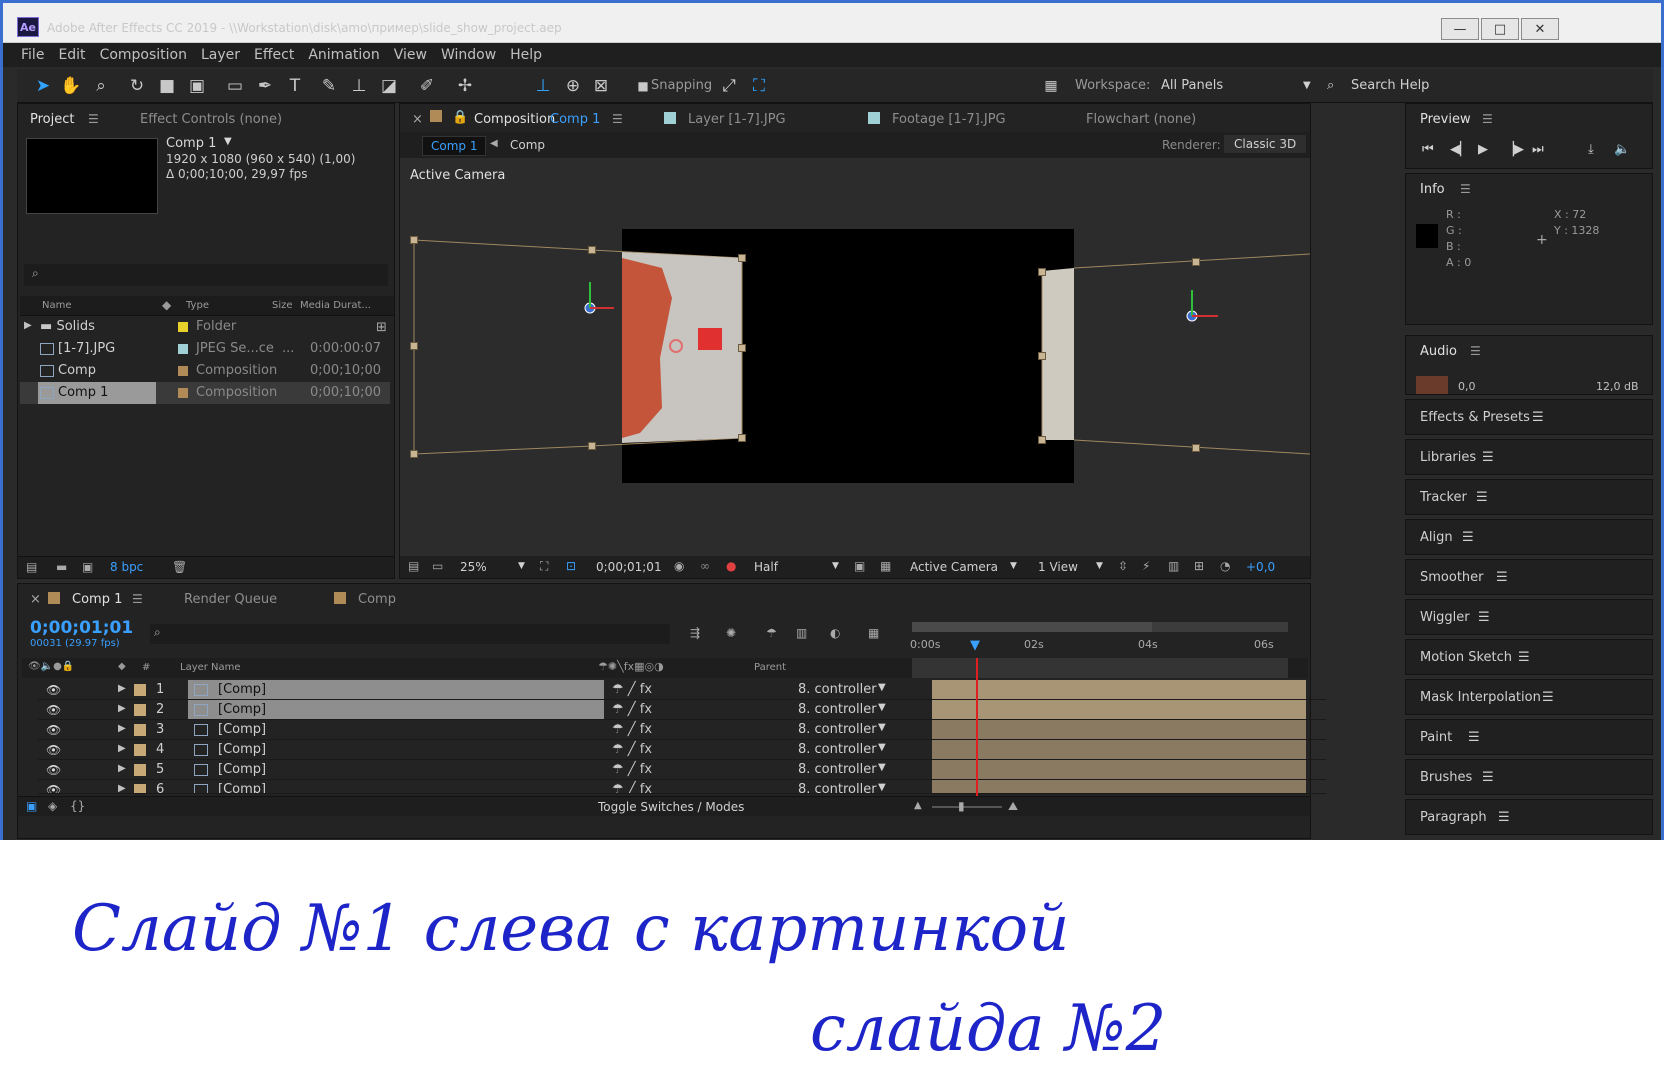 This screenshot has width=1664, height=1086. What do you see at coordinates (137, 86) in the screenshot?
I see `rotate-tool-icon: ↻` at bounding box center [137, 86].